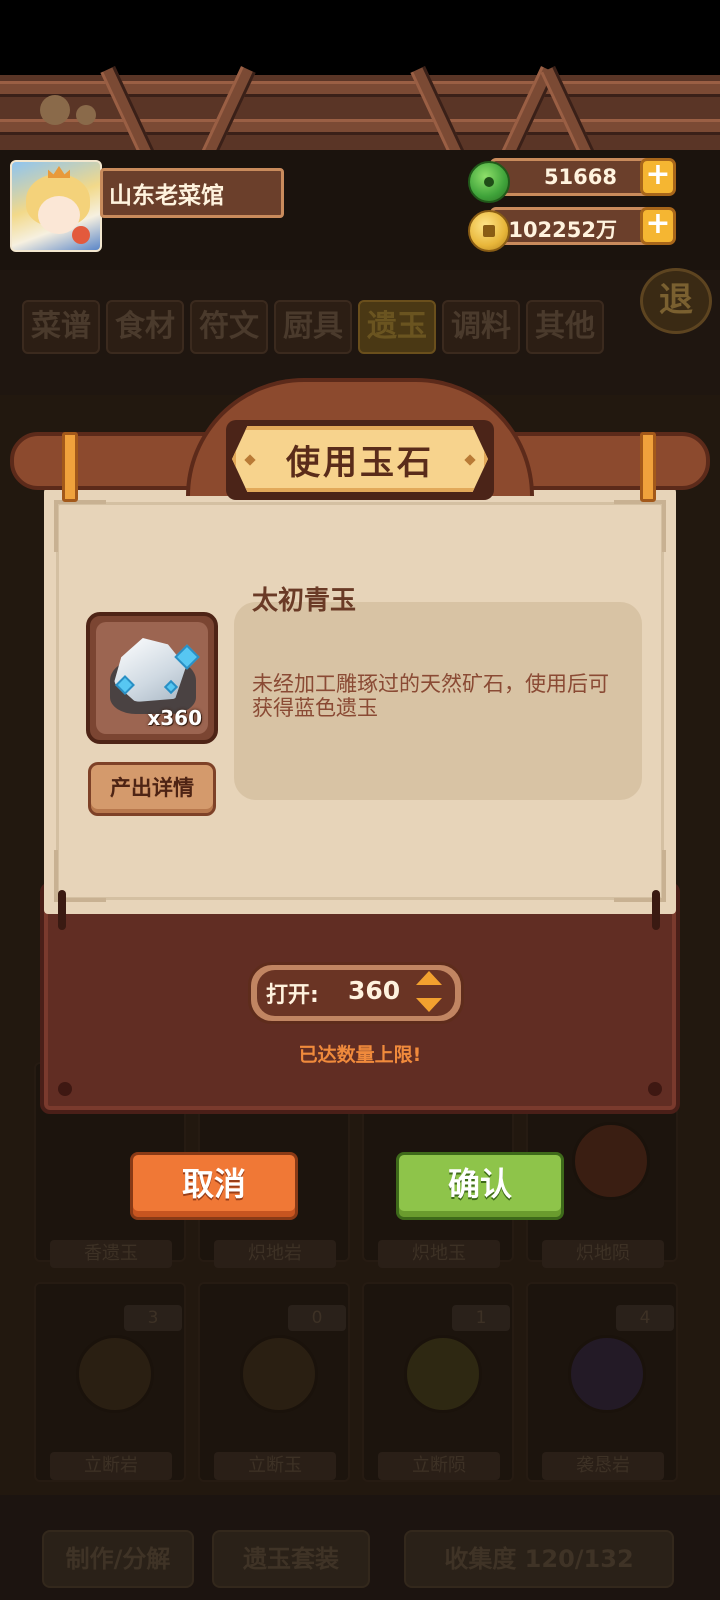 This screenshot has width=720, height=1600. Describe the element at coordinates (429, 1005) in the screenshot. I see `decrease-arrow-icon` at that location.